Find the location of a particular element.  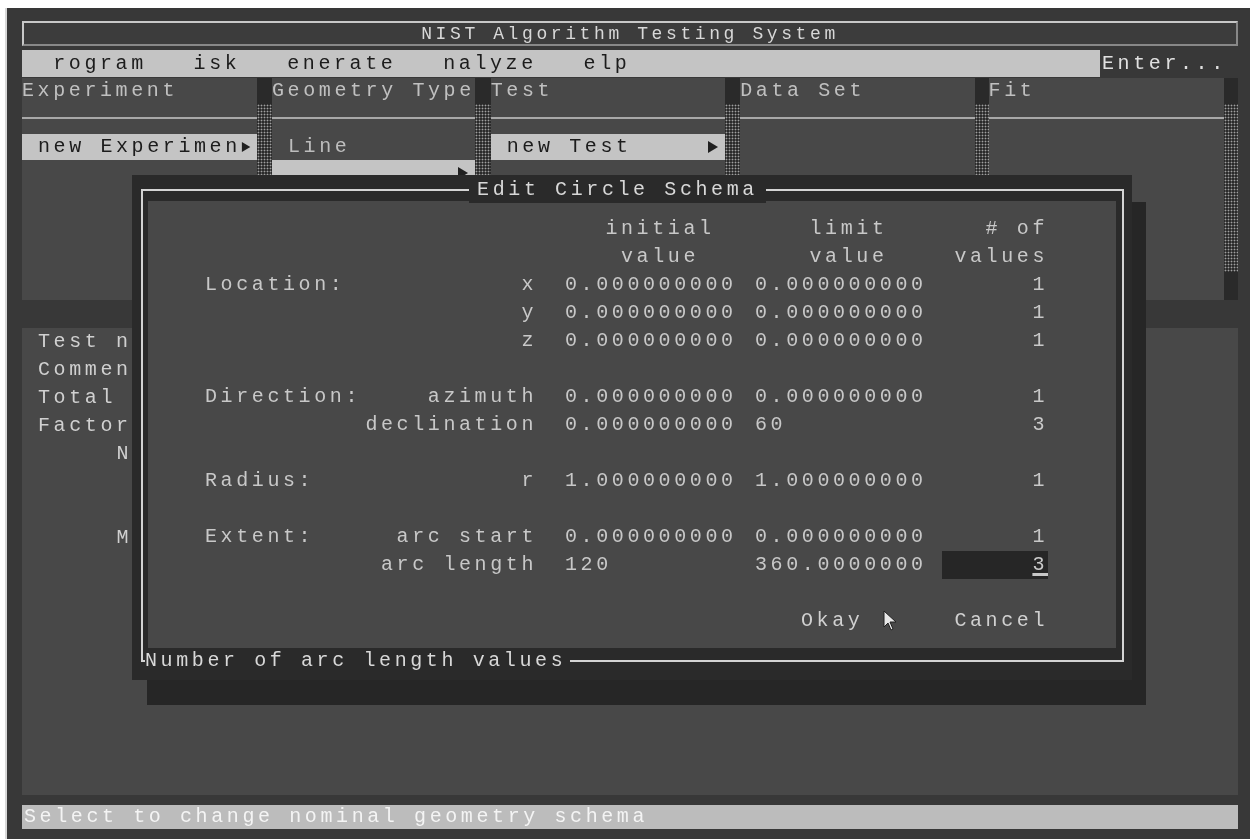

field-label: M is located at coordinates (123, 538).